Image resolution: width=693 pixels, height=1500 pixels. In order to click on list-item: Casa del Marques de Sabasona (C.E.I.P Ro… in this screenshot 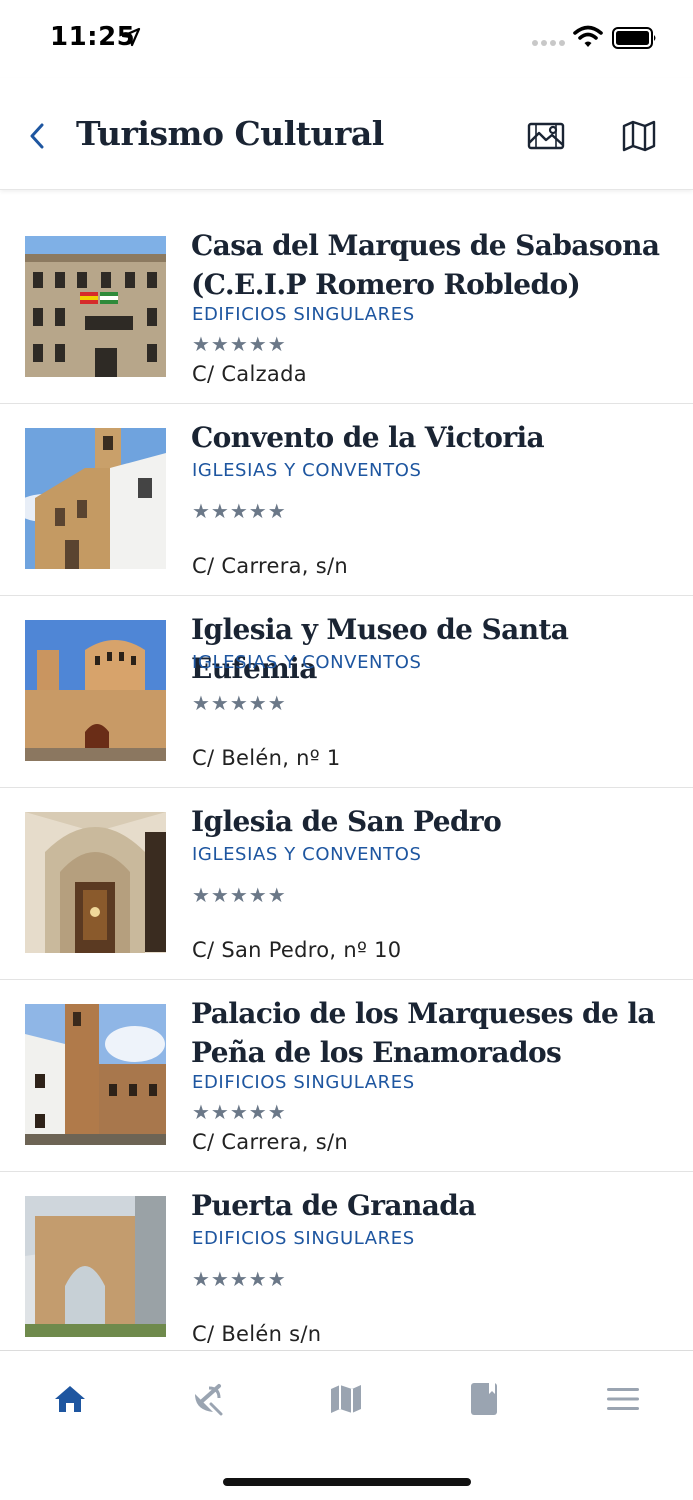, I will do `click(346, 308)`.